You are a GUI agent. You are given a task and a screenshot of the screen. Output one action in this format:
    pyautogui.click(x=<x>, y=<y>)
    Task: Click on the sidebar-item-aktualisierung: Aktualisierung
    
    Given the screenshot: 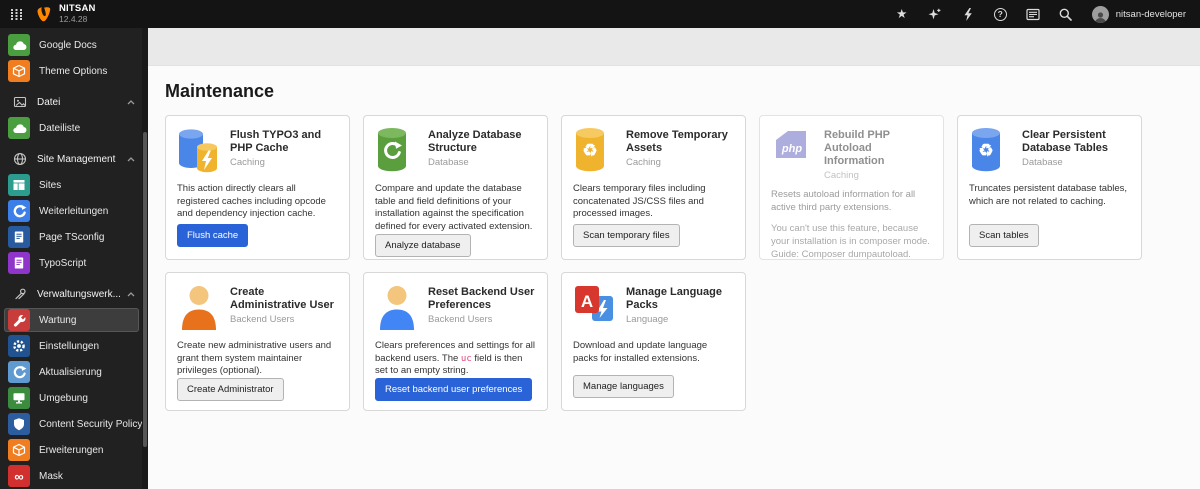 What is the action you would take?
    pyautogui.click(x=71, y=372)
    